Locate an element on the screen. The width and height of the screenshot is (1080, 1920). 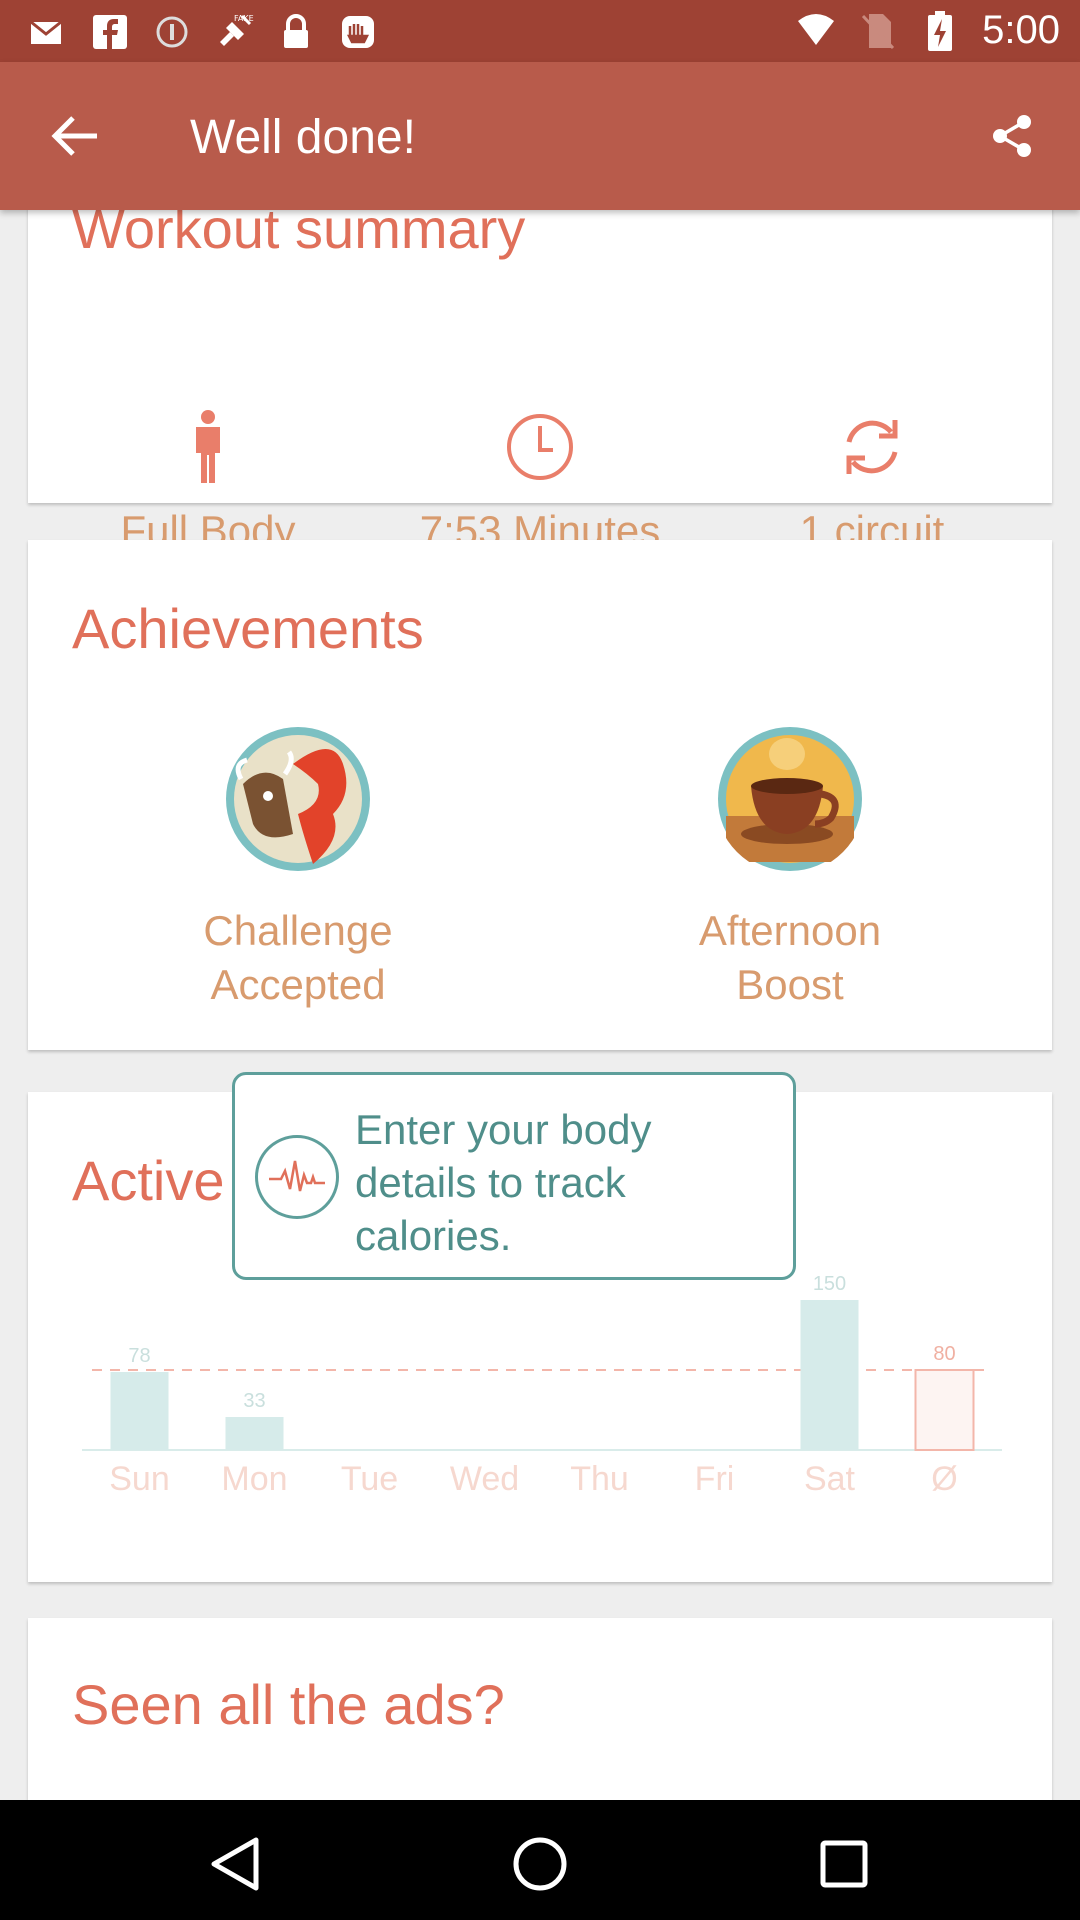
badge-challenge-accepted: Challenge Accepted is located at coordinates (298, 868).